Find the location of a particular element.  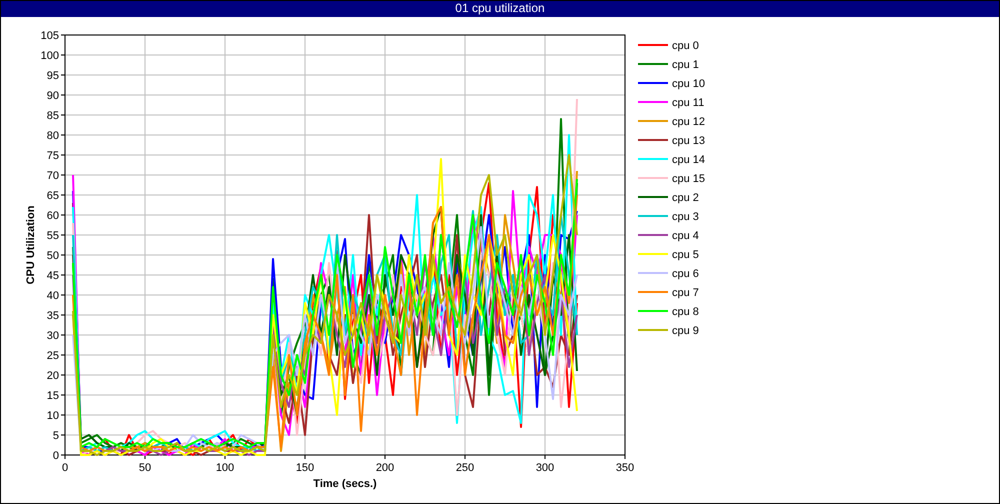

y-tick-label: 95 is located at coordinates (52, 76).